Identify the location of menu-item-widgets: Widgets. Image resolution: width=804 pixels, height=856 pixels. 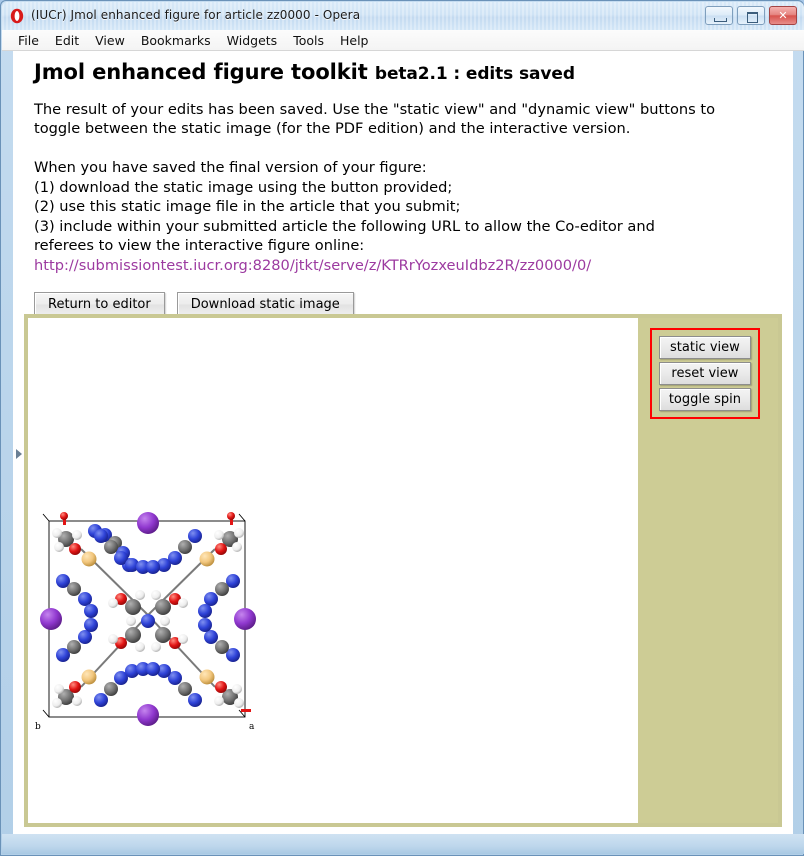
(252, 40).